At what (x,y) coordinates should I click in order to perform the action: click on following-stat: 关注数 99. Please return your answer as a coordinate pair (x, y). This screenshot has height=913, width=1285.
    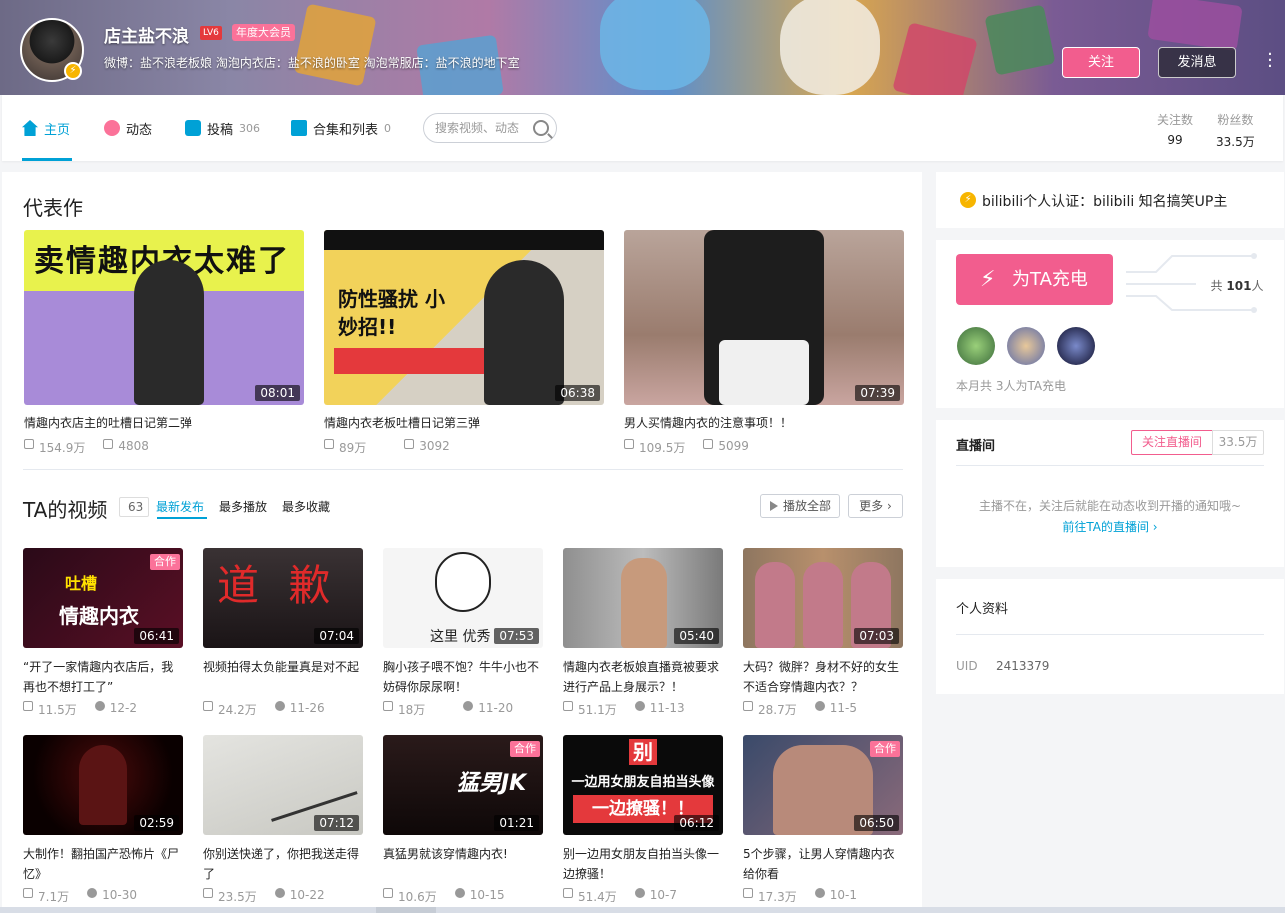
    Looking at the image, I should click on (1175, 129).